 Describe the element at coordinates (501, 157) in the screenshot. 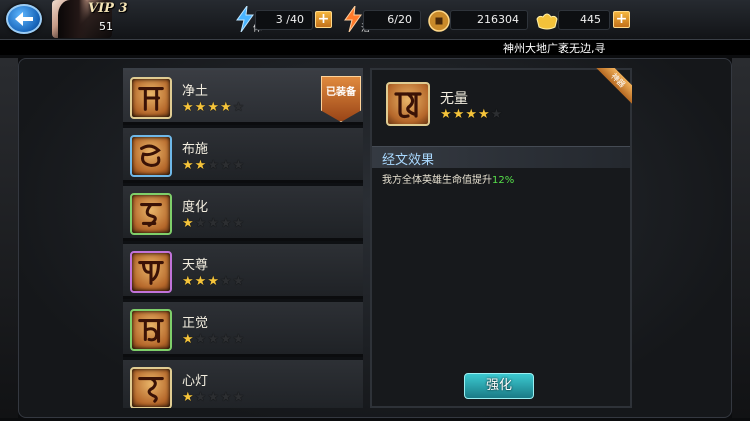

I see `effect-header: 经文效果` at that location.